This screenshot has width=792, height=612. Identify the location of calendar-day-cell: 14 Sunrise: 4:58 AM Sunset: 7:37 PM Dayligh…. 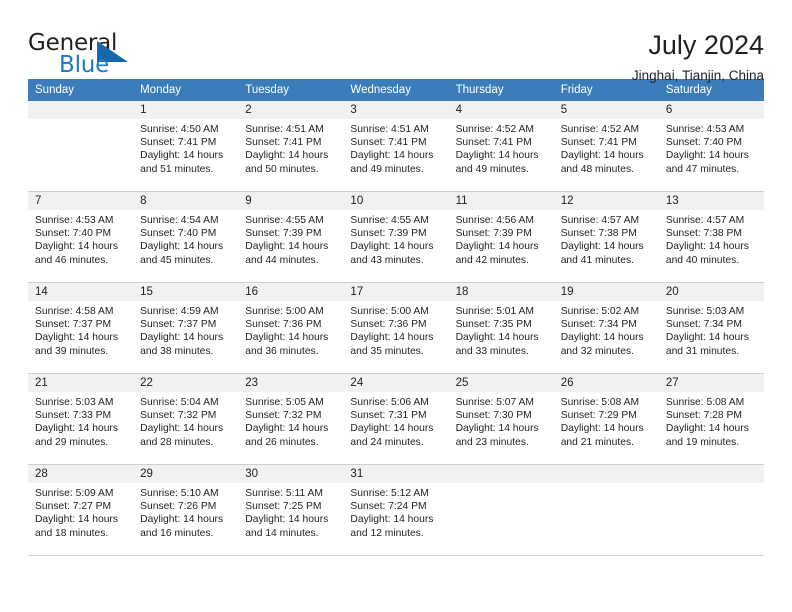
(81, 328).